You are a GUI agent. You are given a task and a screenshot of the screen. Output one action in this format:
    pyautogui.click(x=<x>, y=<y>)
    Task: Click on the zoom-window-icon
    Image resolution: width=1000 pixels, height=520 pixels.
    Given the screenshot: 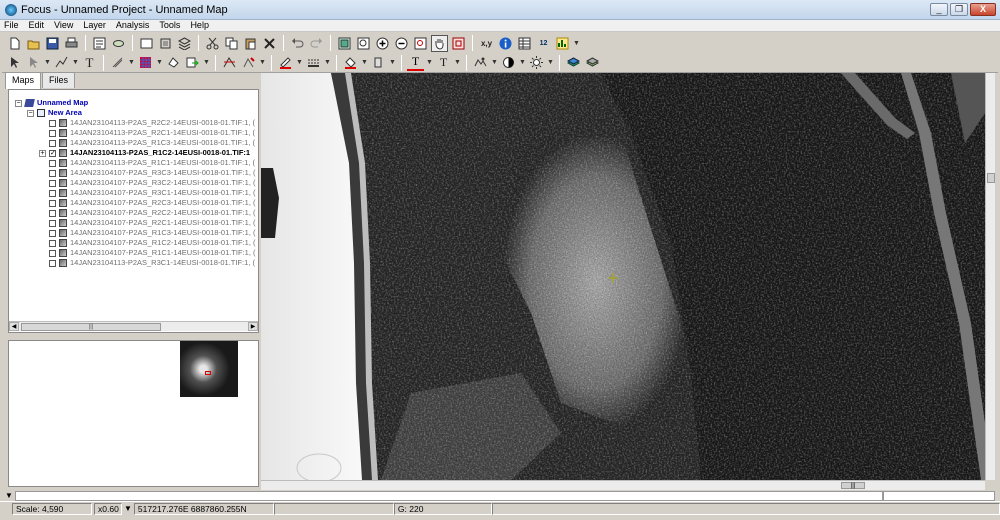 What is the action you would take?
    pyautogui.click(x=363, y=43)
    